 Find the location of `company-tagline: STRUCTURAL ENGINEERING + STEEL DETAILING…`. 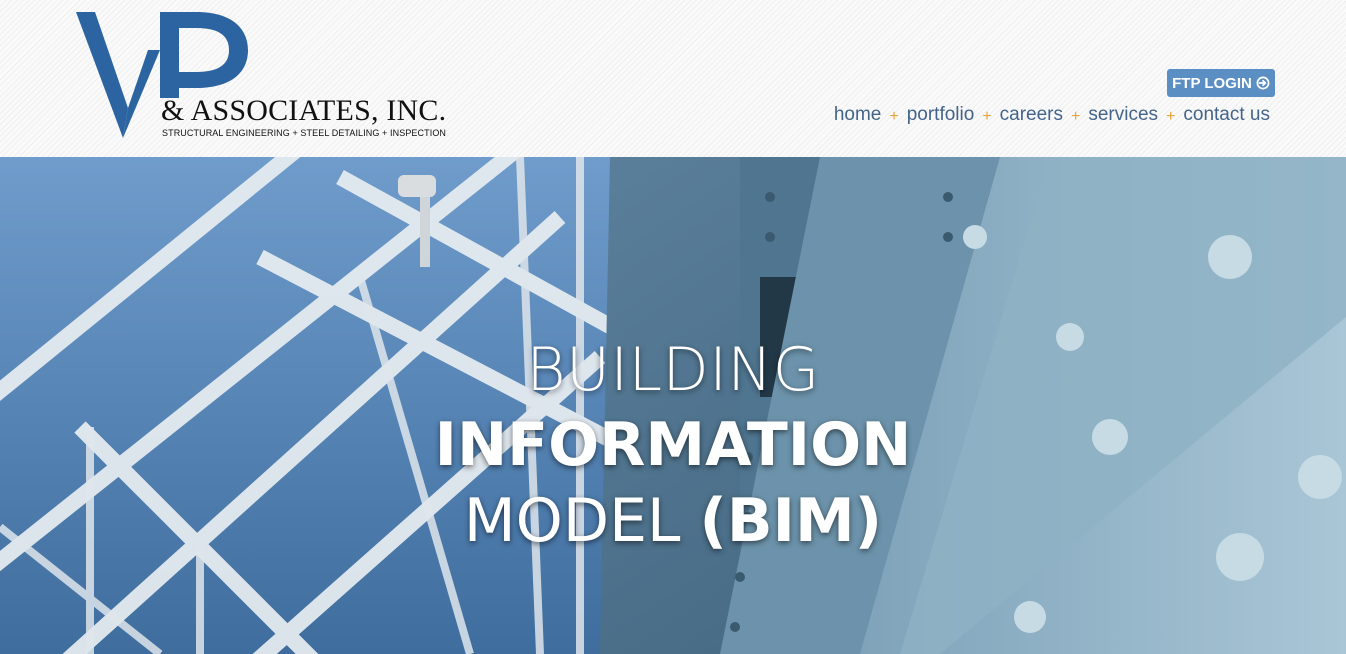

company-tagline: STRUCTURAL ENGINEERING + STEEL DETAILING… is located at coordinates (304, 133).